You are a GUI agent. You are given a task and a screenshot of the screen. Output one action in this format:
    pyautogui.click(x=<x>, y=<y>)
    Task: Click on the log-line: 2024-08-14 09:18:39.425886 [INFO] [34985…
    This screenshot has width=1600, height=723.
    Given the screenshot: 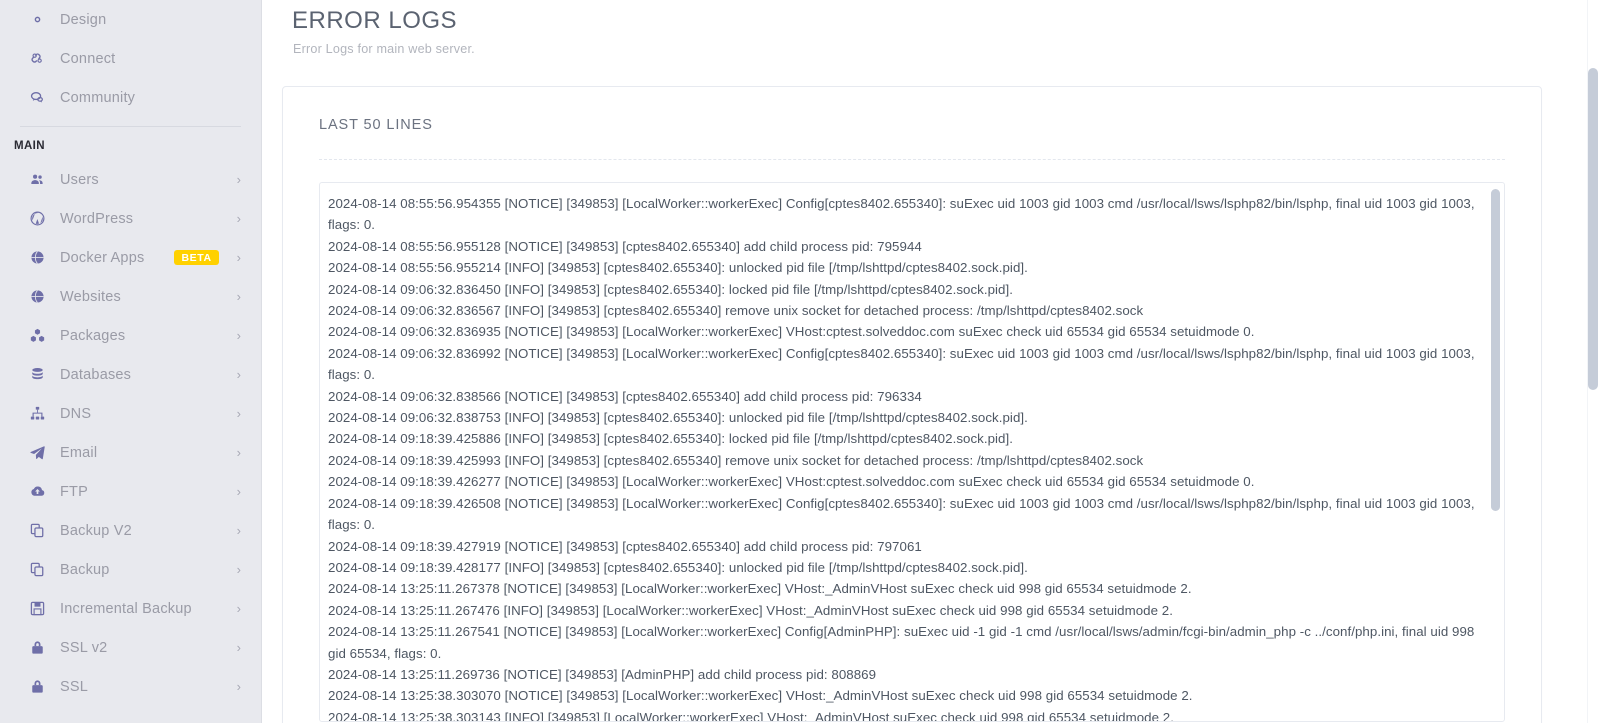 What is the action you would take?
    pyautogui.click(x=670, y=439)
    